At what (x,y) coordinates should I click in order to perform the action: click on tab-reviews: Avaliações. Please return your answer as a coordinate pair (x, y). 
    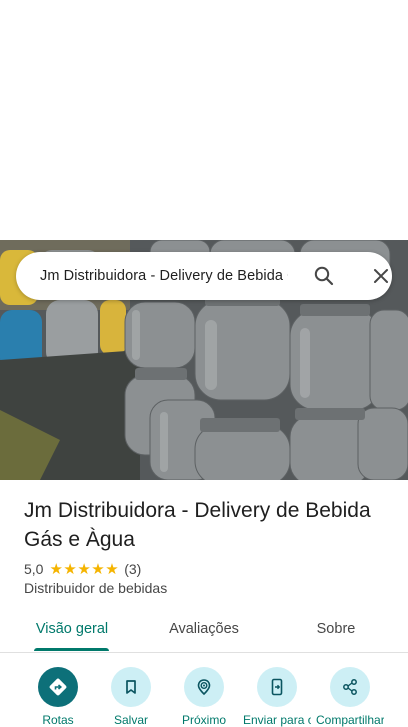
    Looking at the image, I should click on (204, 631).